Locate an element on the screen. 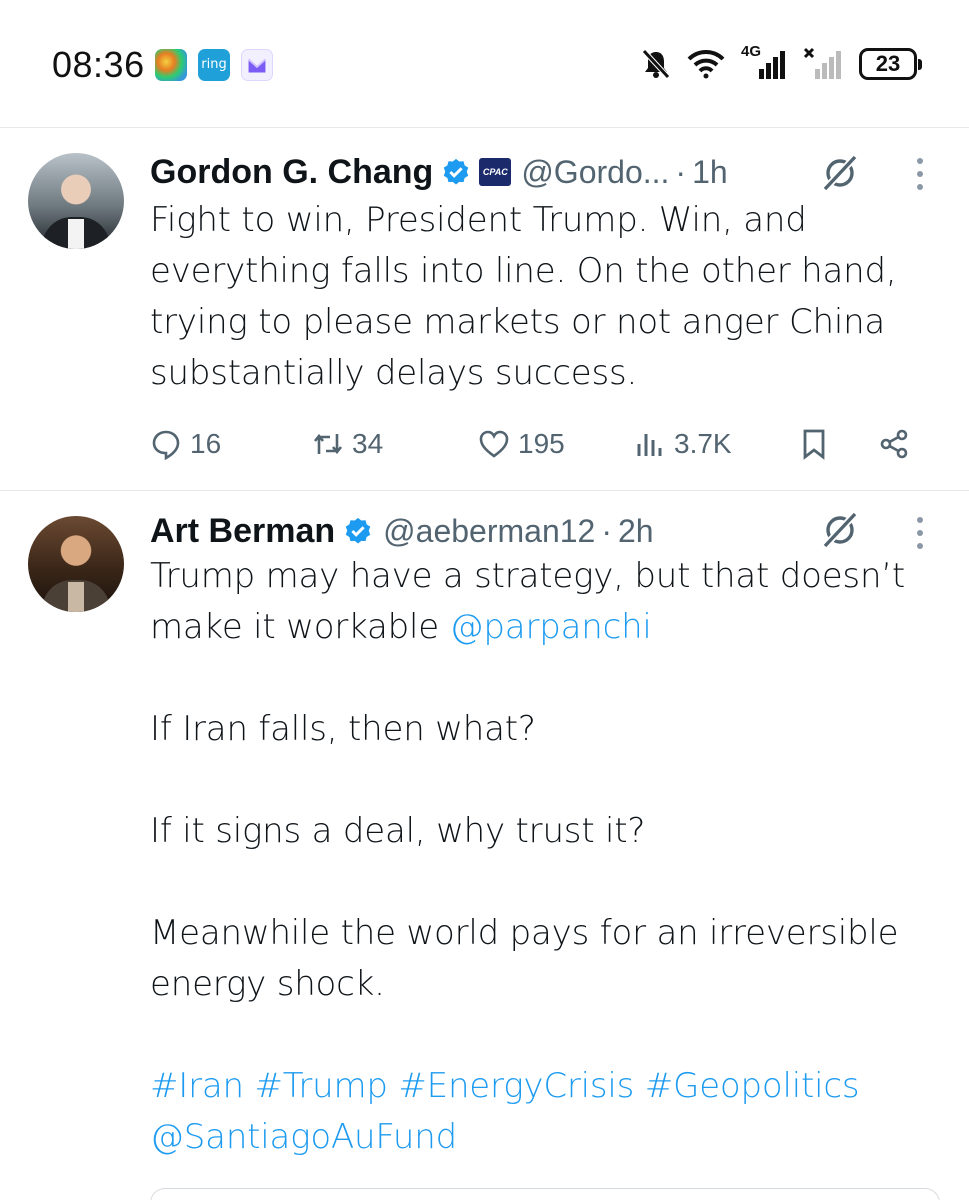 The width and height of the screenshot is (969, 1200). mention-link: @parpanchi is located at coordinates (551, 627).